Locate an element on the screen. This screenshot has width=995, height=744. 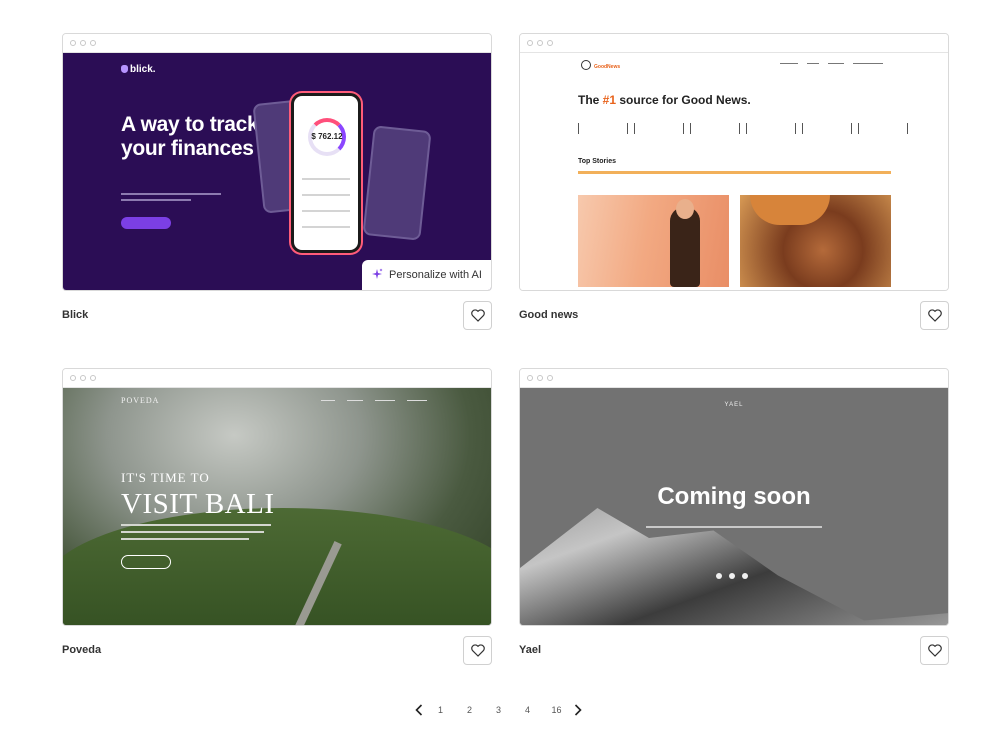
poveda-description is located at coordinates (196, 534).